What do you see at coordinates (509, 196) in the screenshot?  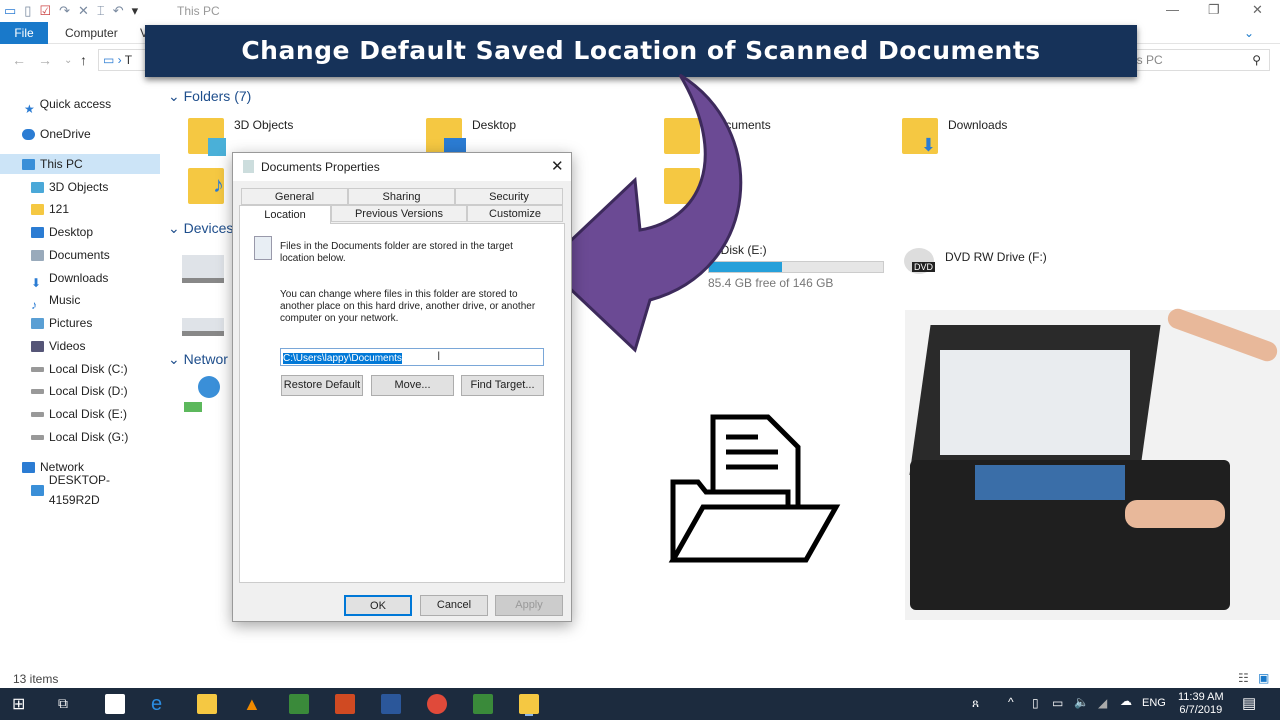 I see `tab-security: Security` at bounding box center [509, 196].